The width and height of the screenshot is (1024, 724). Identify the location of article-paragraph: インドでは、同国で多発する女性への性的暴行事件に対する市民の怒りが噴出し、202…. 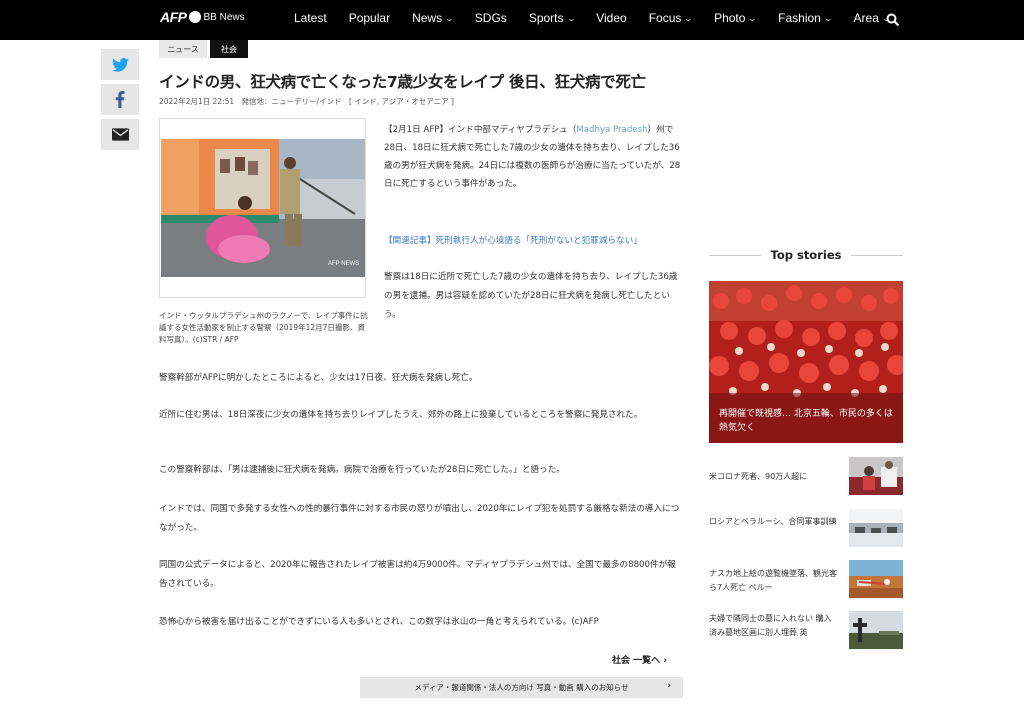
(419, 518).